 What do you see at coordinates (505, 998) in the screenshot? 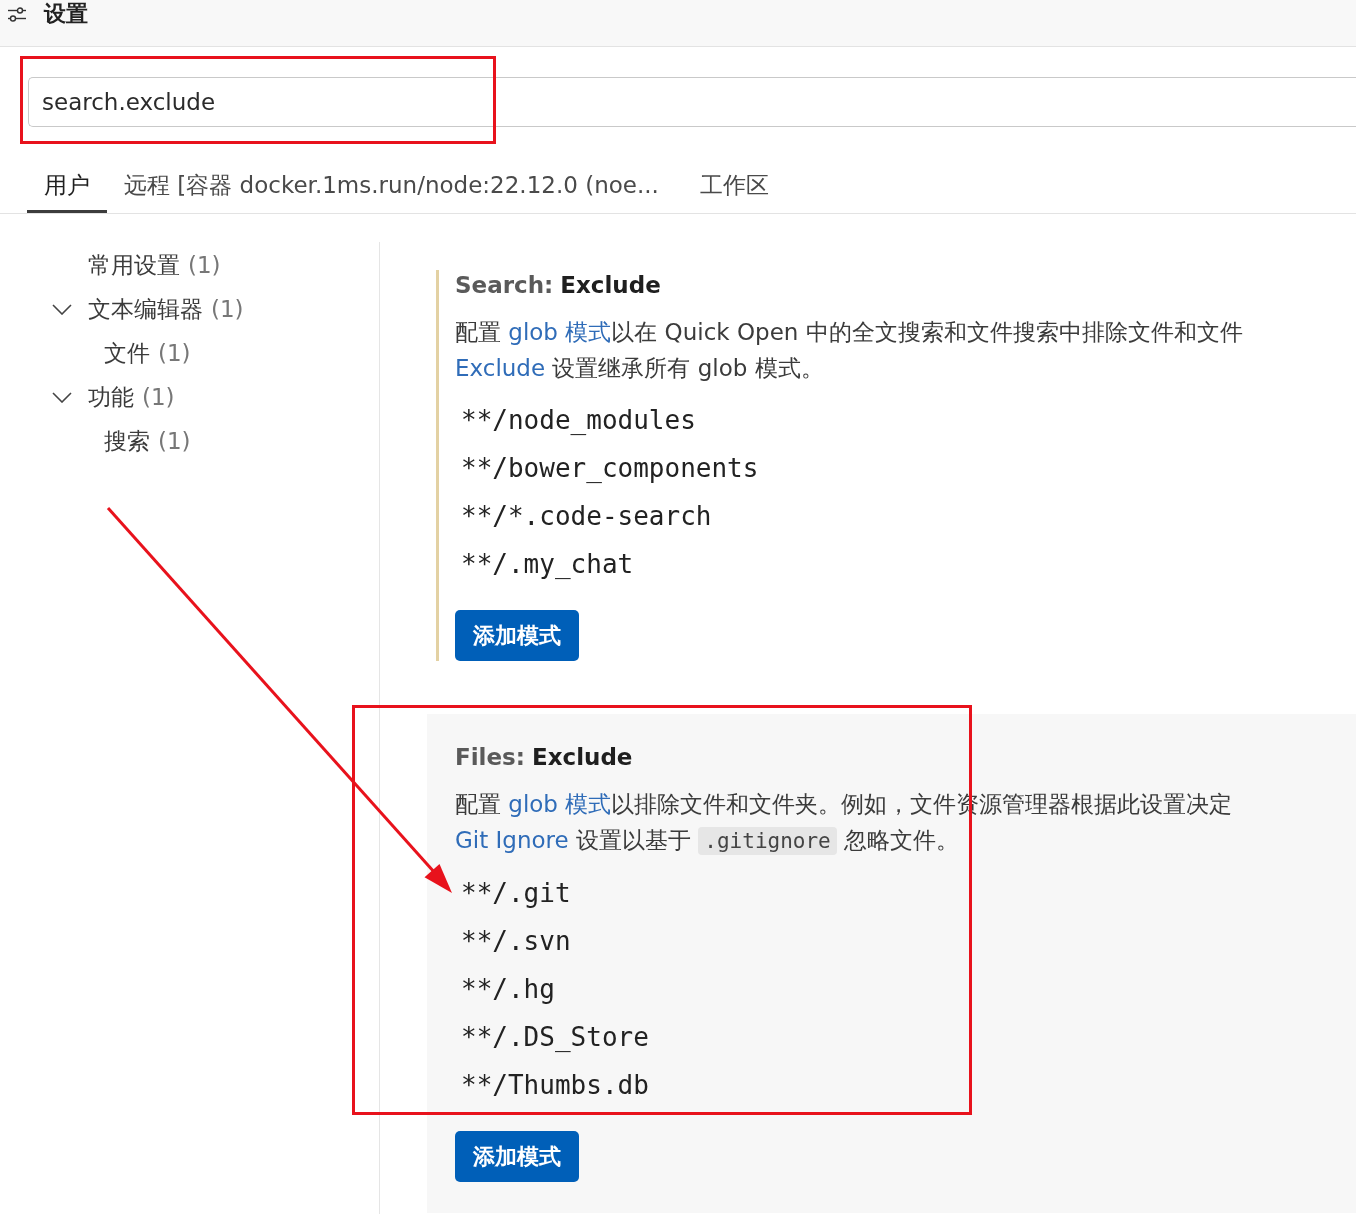
I see `pattern-item: **/.hg` at bounding box center [505, 998].